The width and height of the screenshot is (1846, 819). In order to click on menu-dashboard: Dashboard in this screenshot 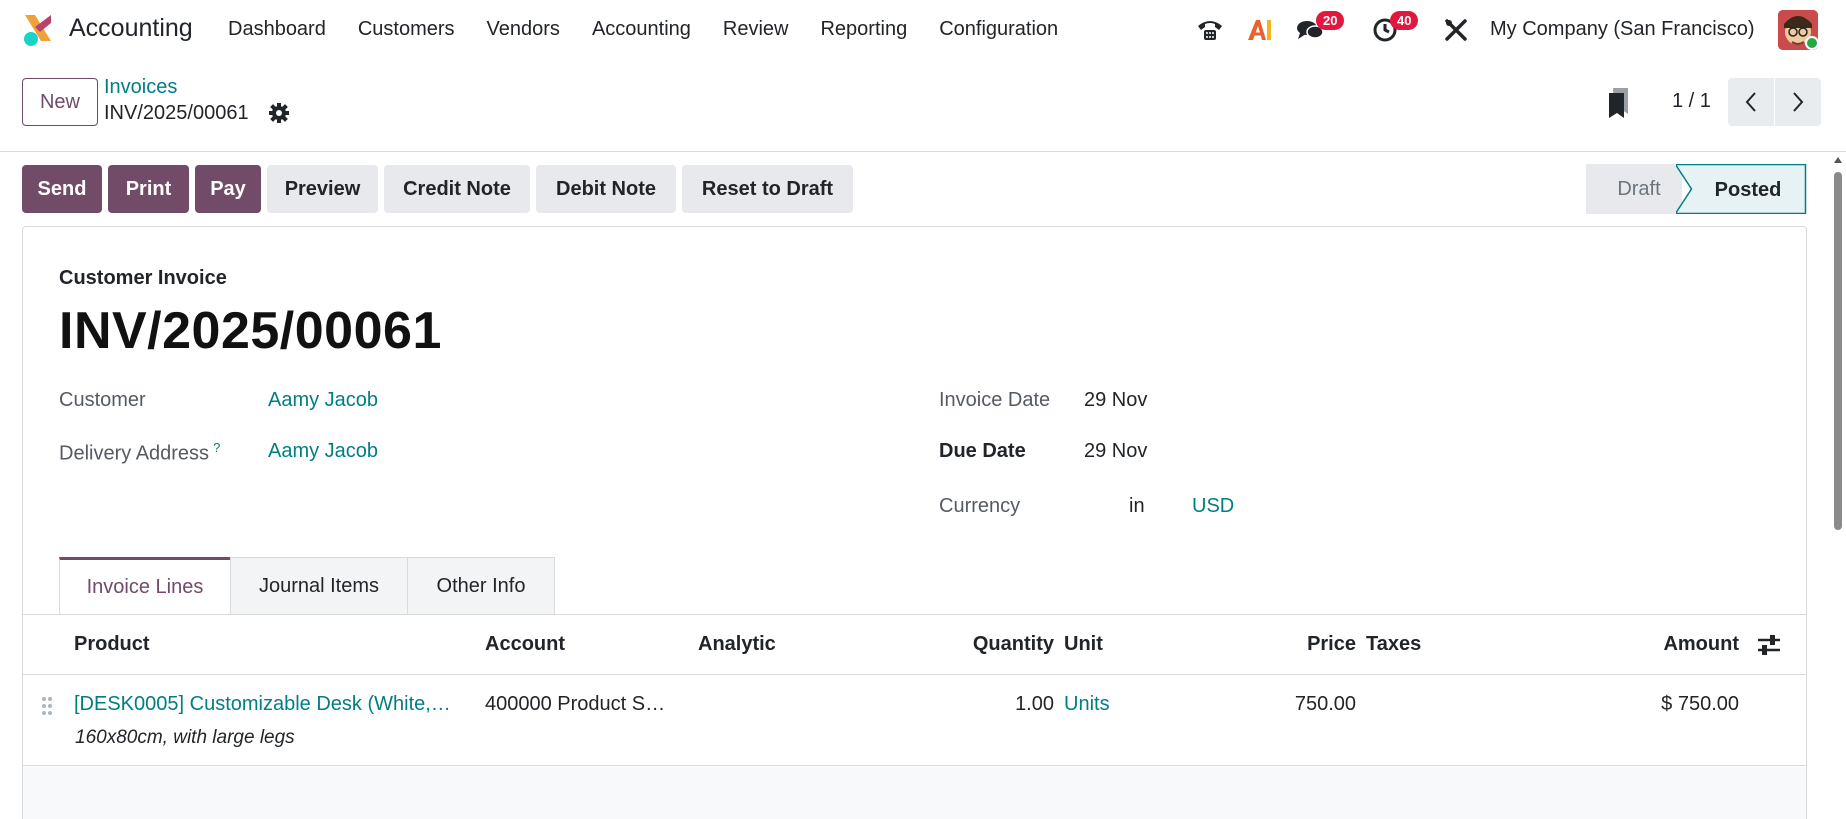, I will do `click(277, 29)`.